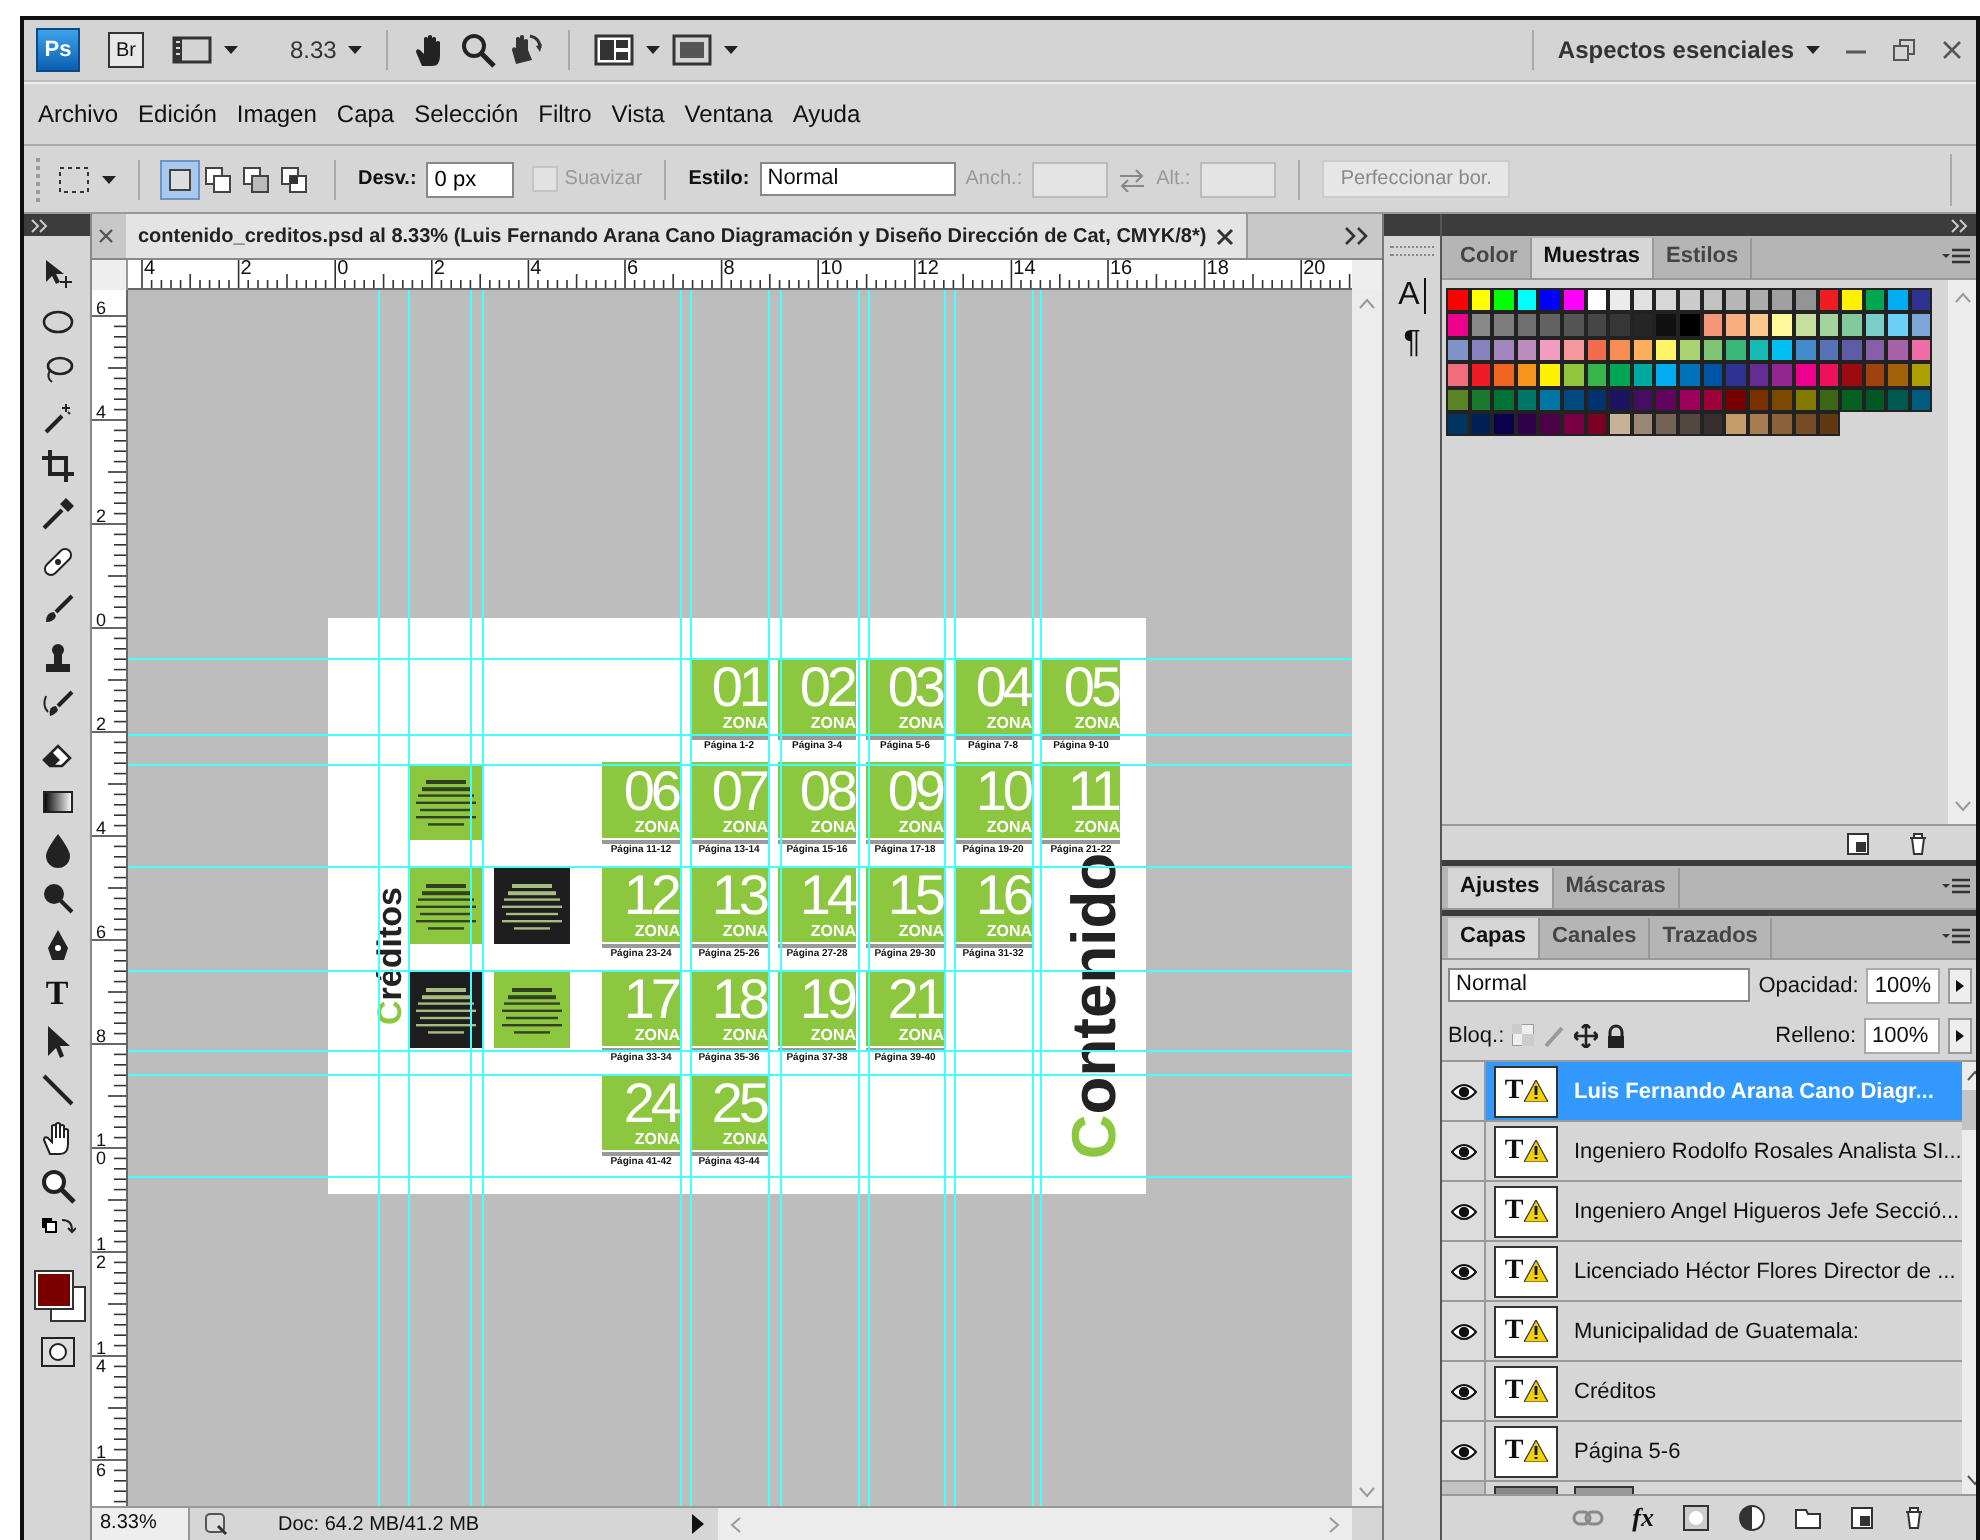 This screenshot has height=1540, width=1980. I want to click on zone-tile: 09 ZONA, so click(905, 800).